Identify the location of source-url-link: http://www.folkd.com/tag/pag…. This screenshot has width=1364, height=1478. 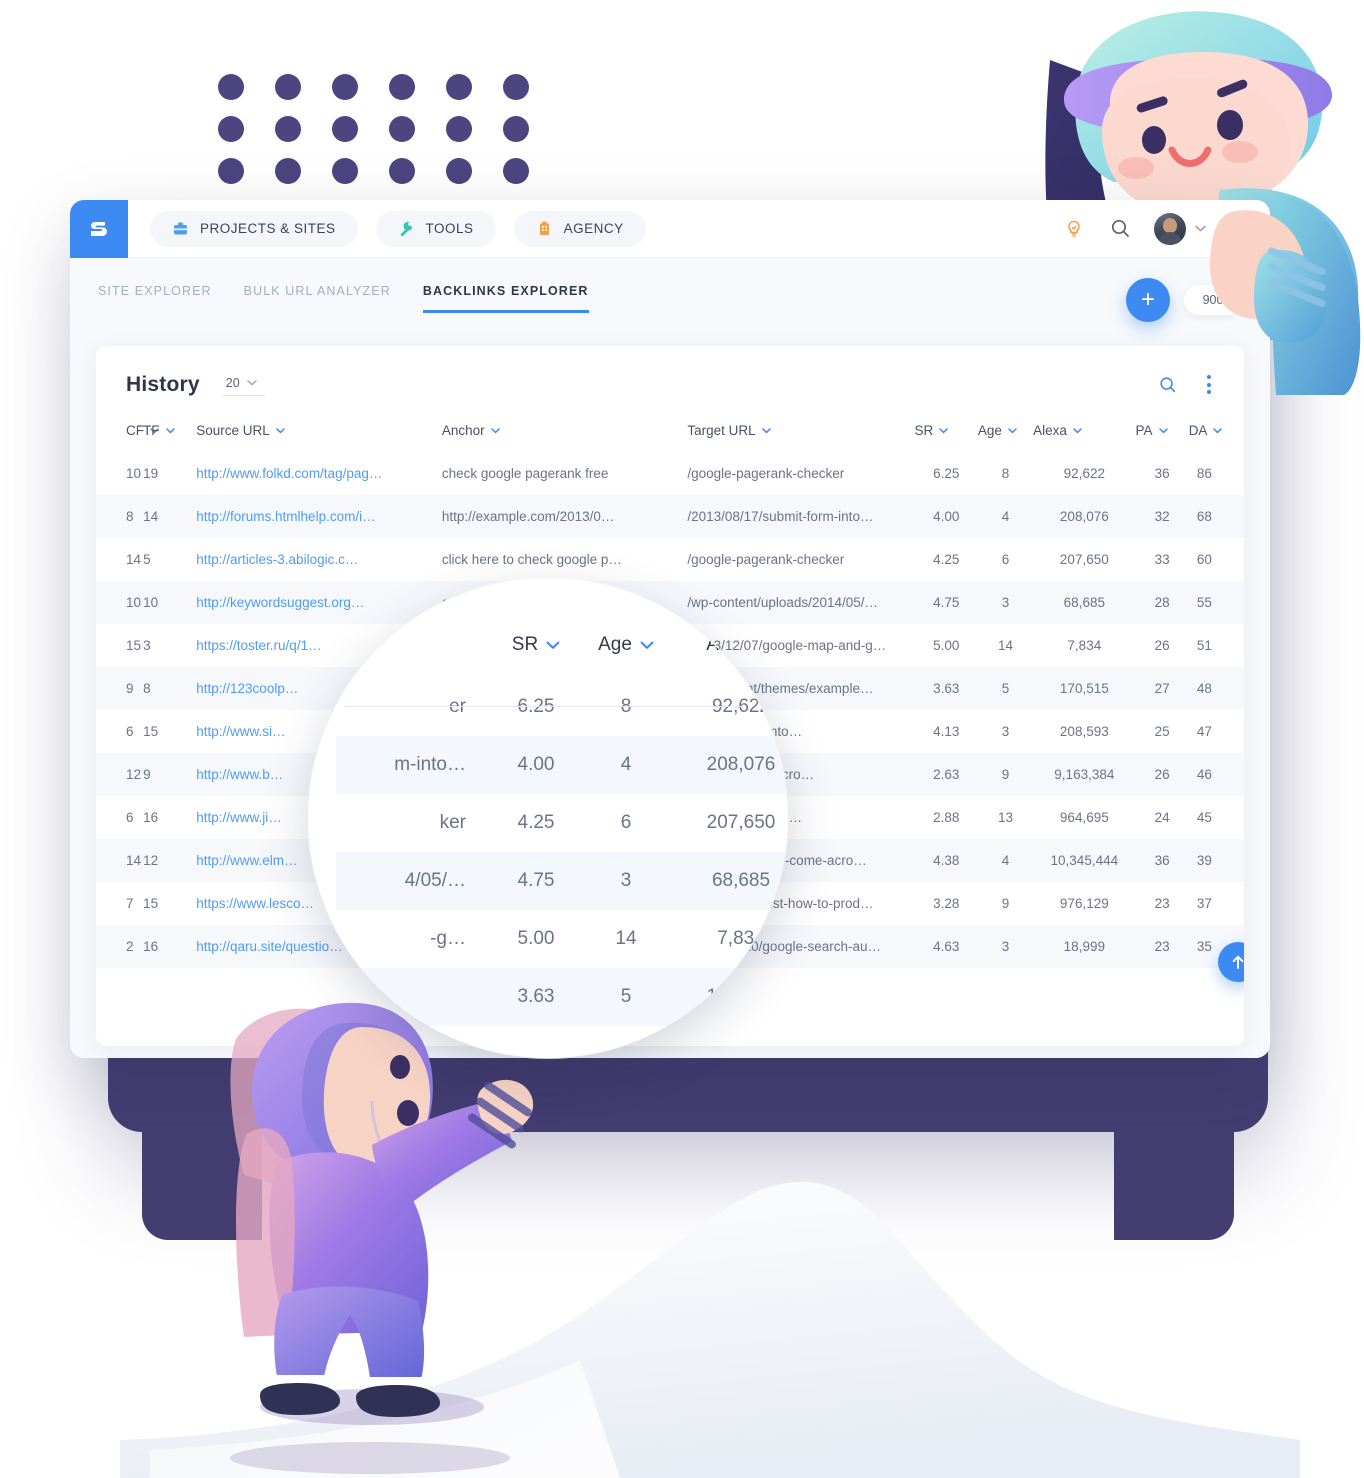
(289, 473).